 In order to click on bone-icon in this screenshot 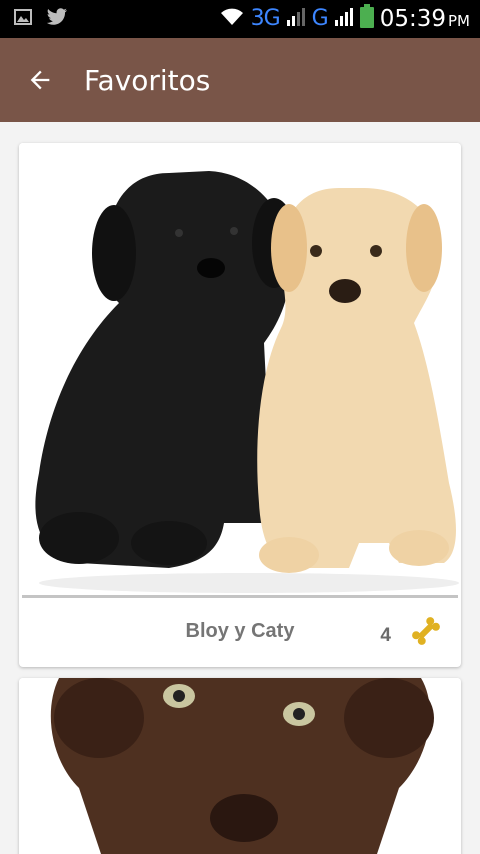, I will do `click(426, 631)`.